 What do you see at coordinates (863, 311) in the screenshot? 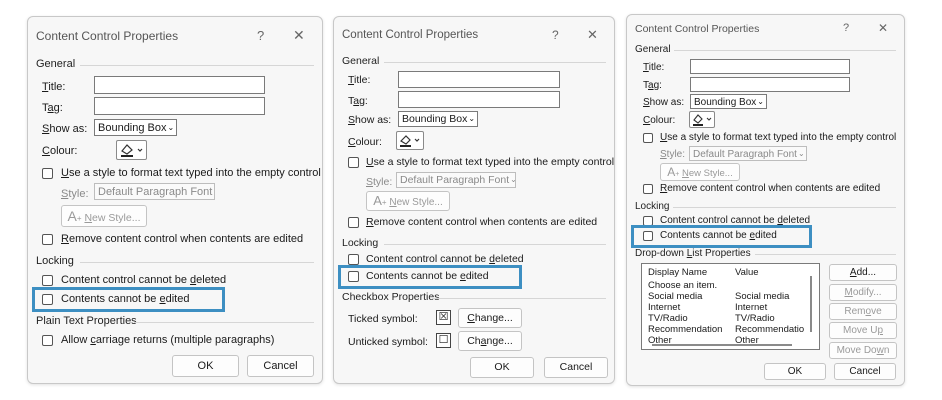
I see `remove-button: Remove` at bounding box center [863, 311].